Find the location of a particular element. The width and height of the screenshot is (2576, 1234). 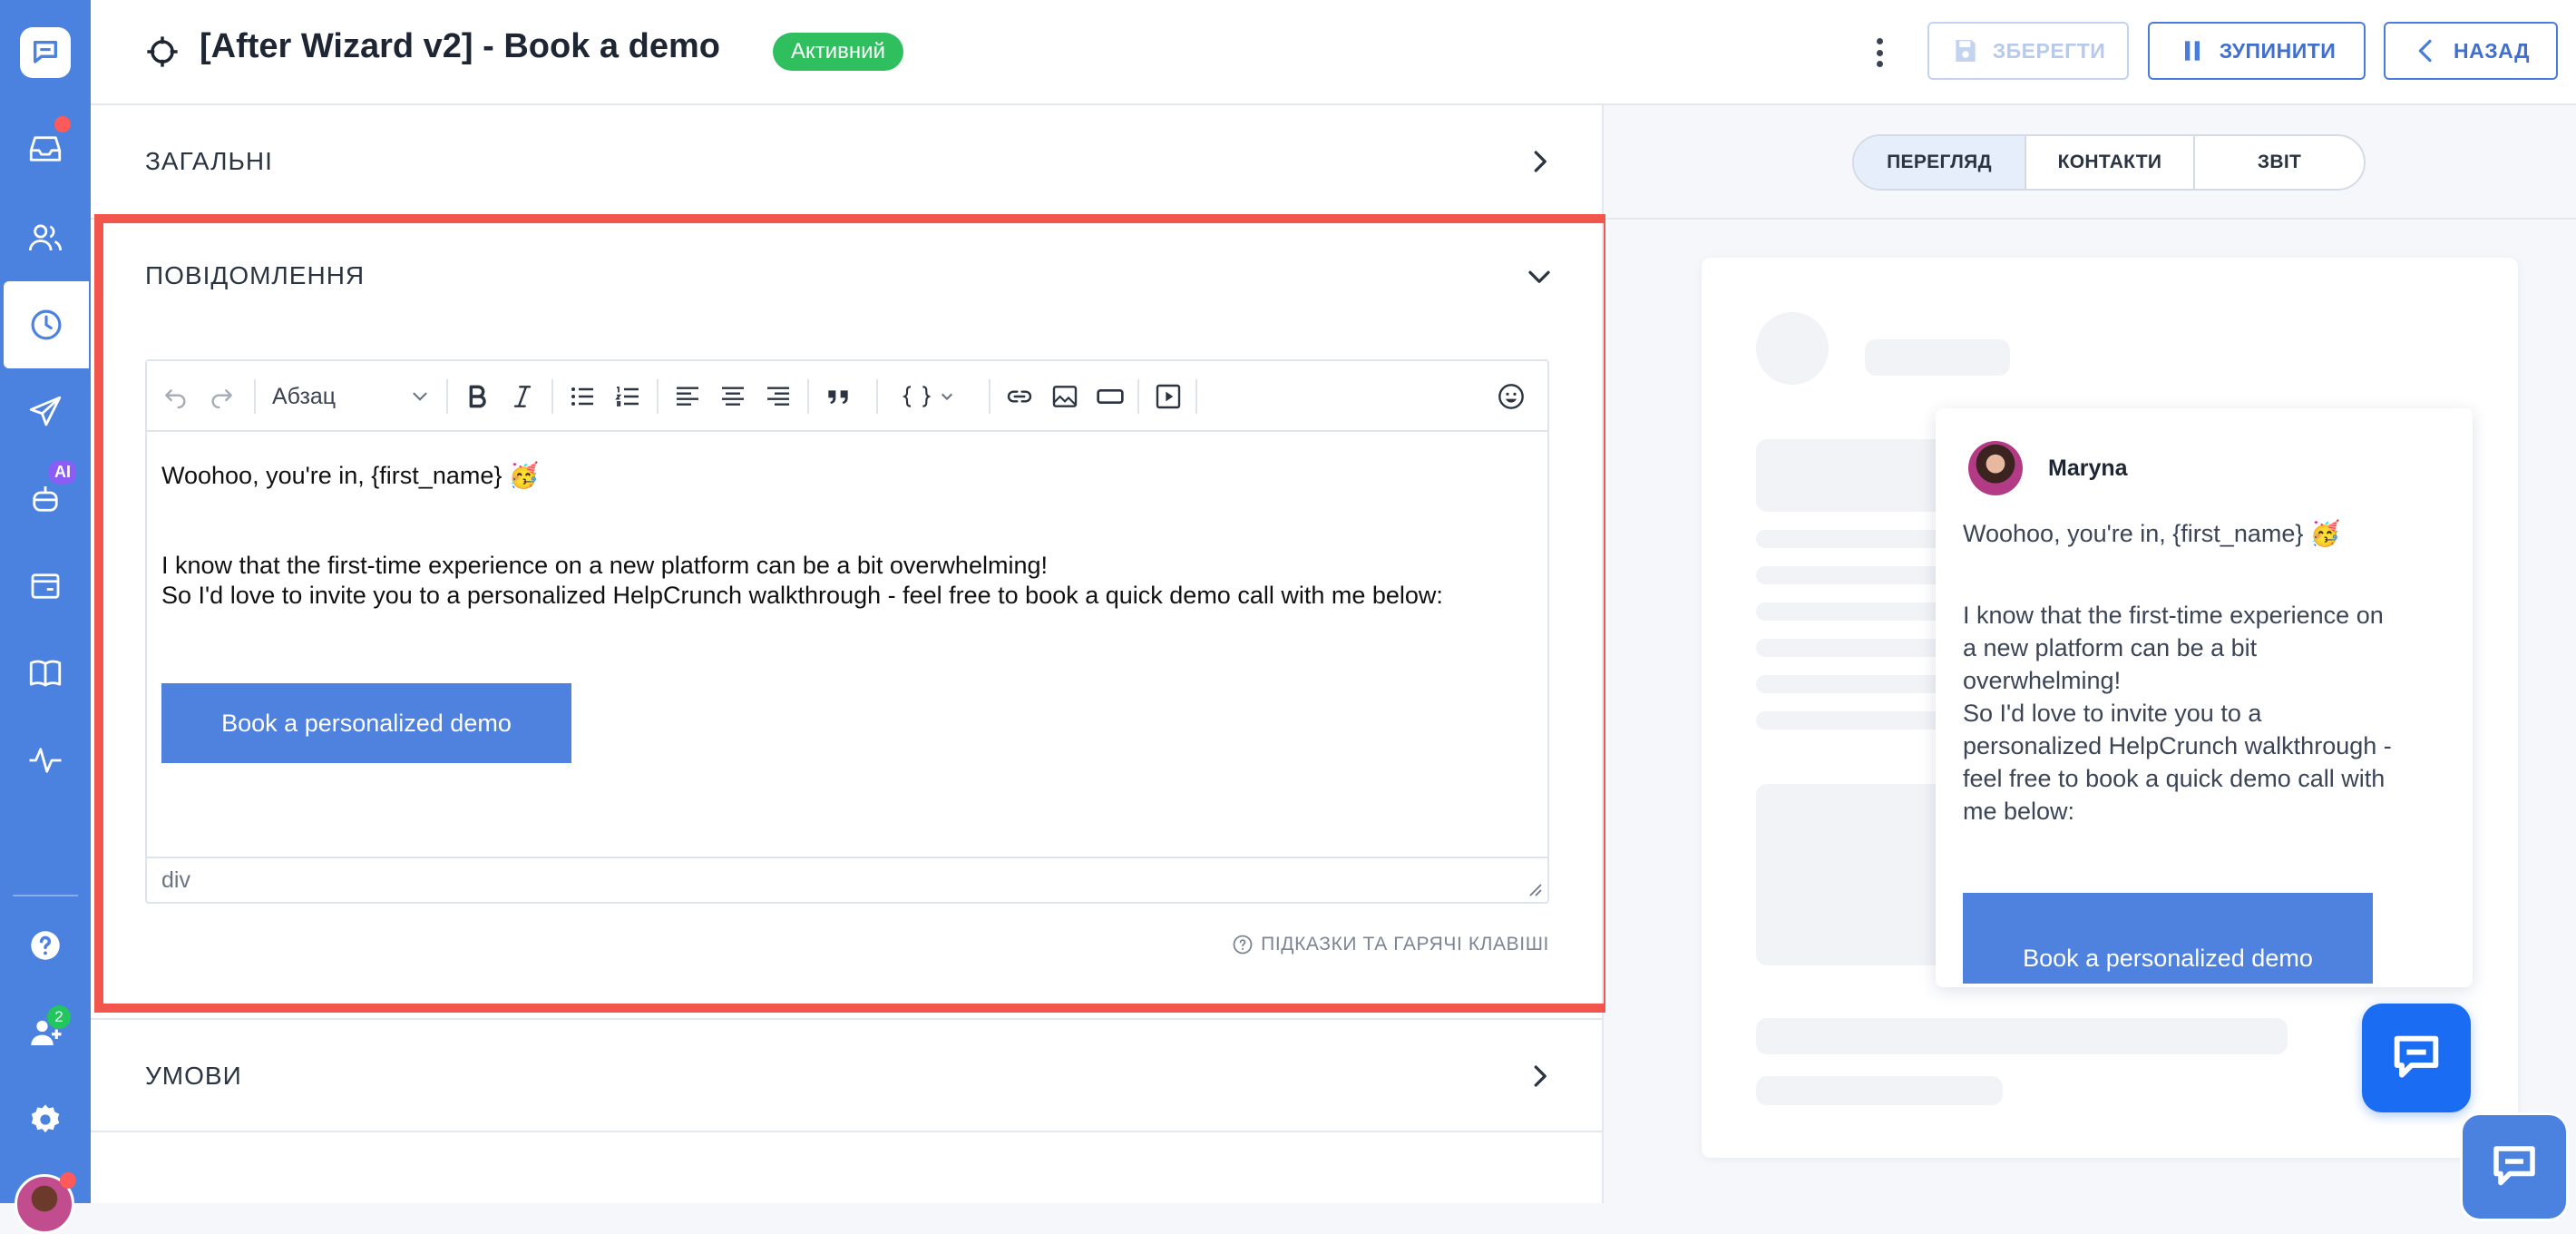

avatar-status-dot is located at coordinates (68, 1180).